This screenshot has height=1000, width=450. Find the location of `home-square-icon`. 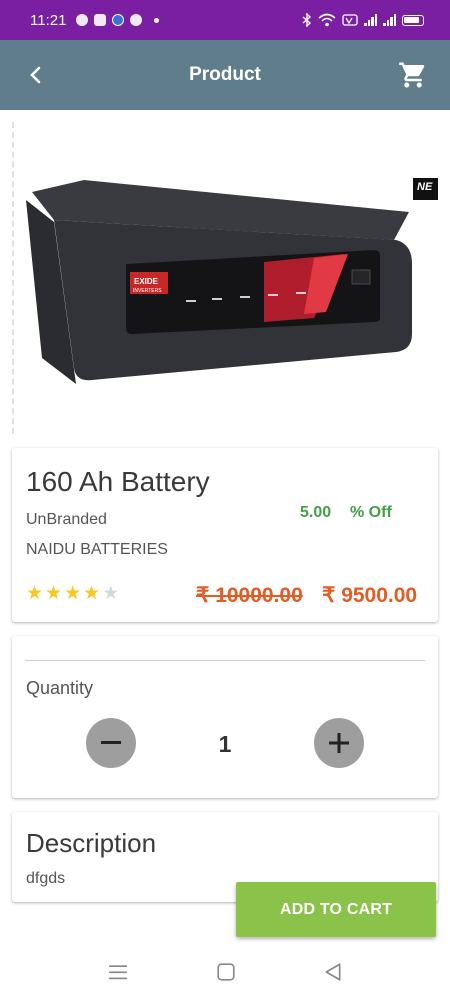

home-square-icon is located at coordinates (226, 972).